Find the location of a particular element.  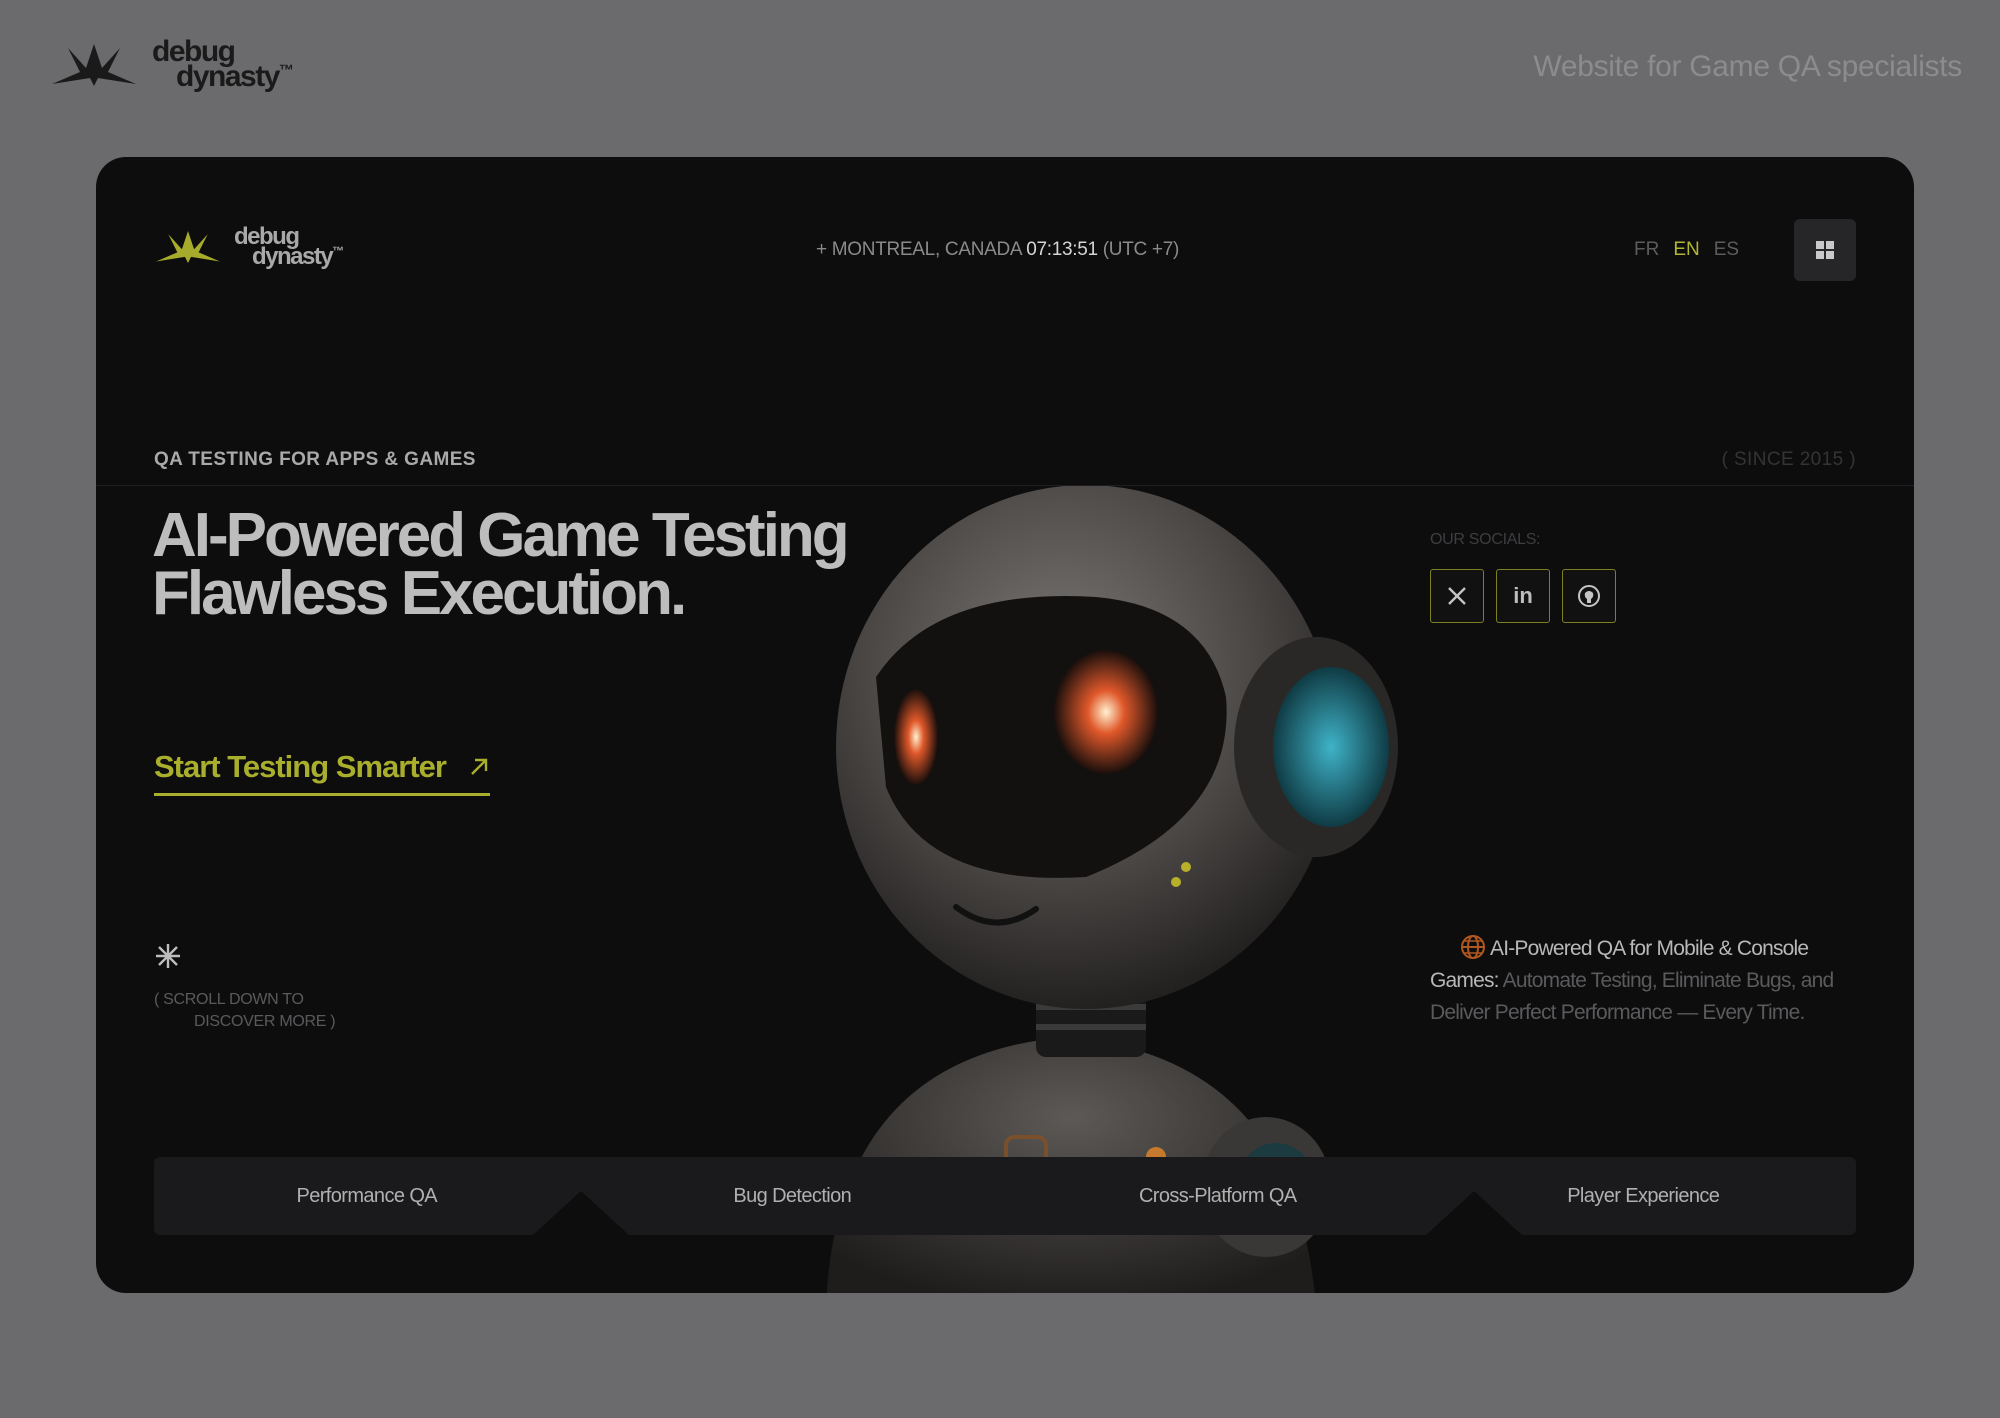

start-testing-button: Start Testing Smarter is located at coordinates (322, 772).